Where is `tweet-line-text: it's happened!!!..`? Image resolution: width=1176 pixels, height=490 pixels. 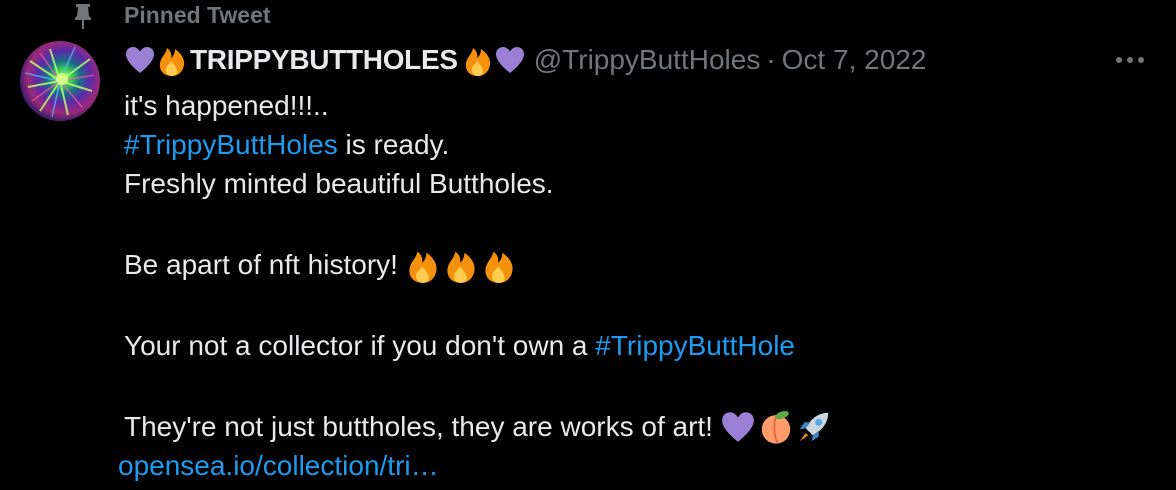
tweet-line-text: it's happened!!!.. is located at coordinates (226, 105).